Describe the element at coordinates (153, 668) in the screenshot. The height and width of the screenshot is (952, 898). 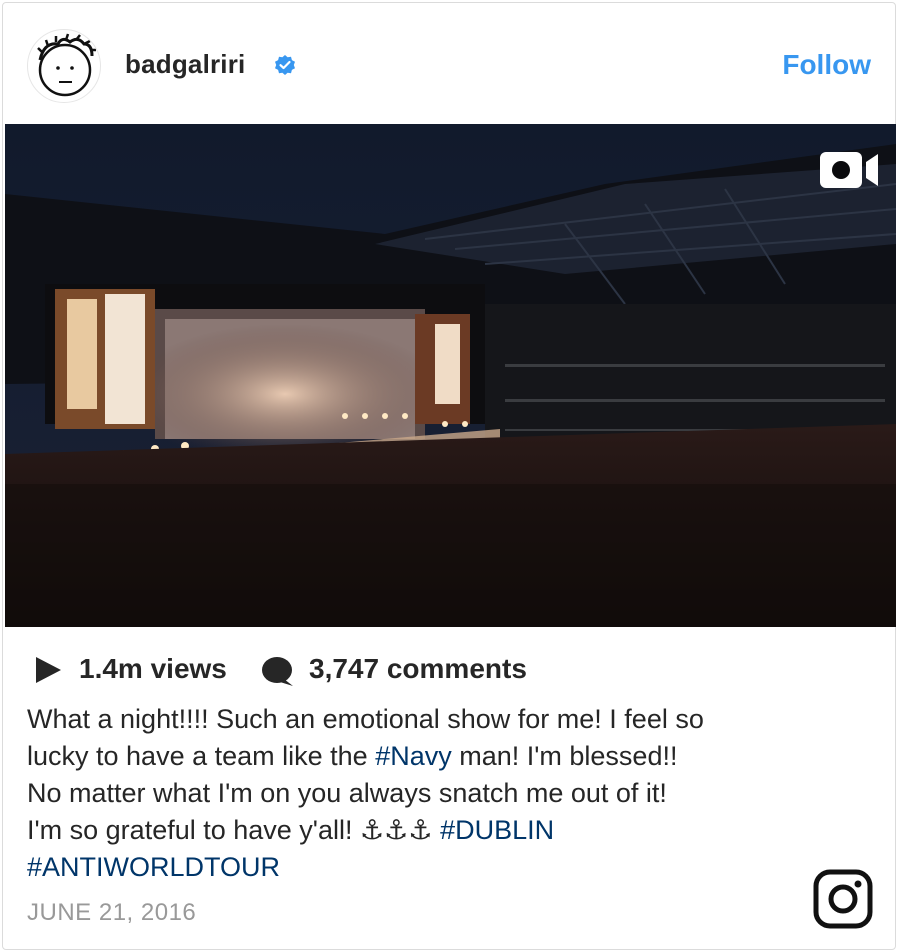
I see `views-count: 1.4m views` at that location.